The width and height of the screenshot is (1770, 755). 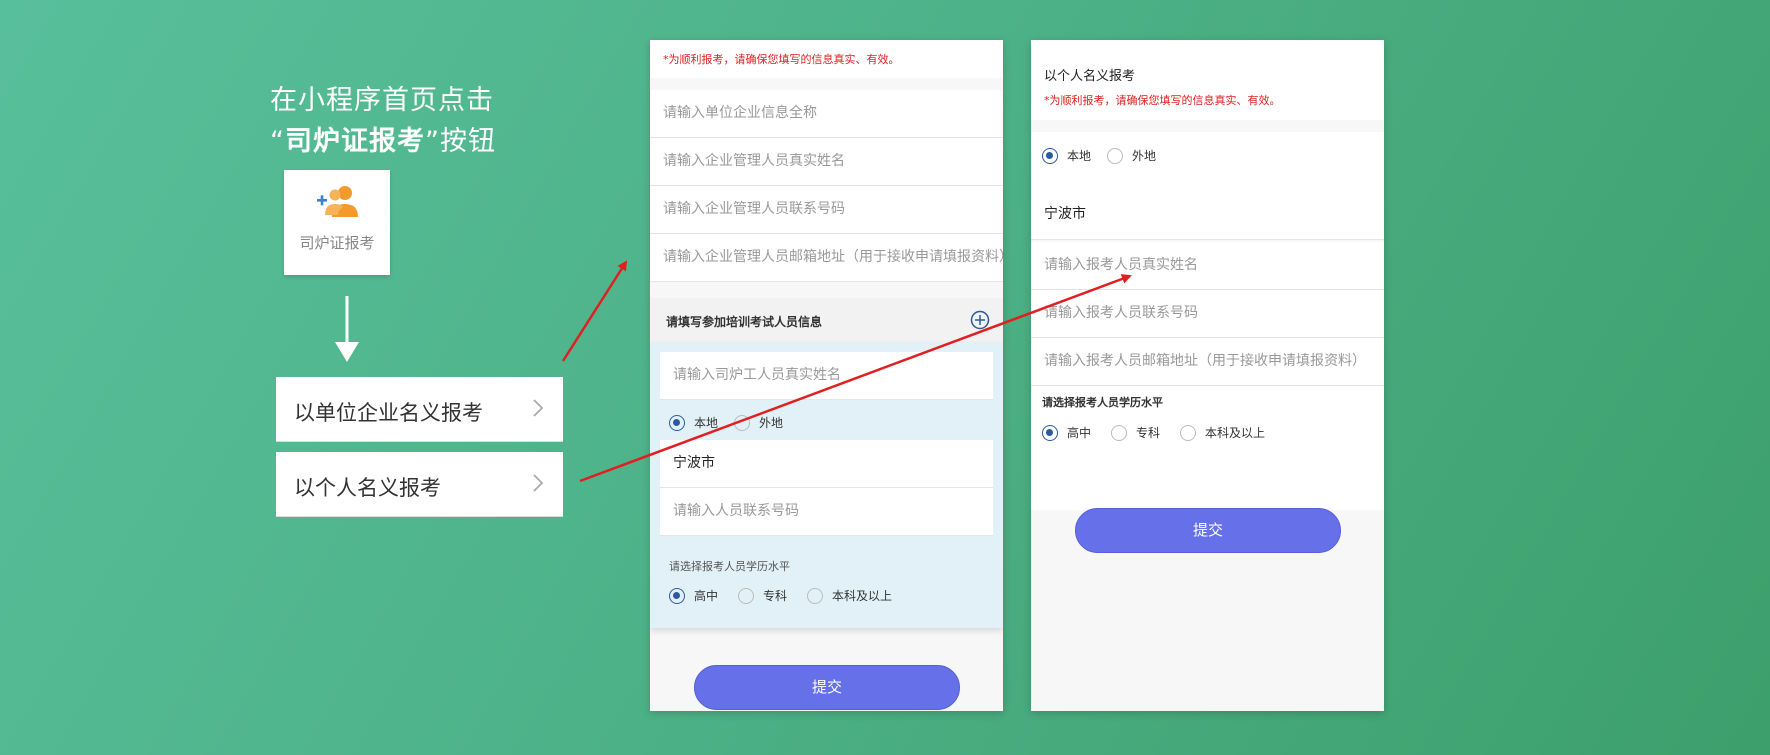 What do you see at coordinates (744, 322) in the screenshot?
I see `section-title: 请填写参加培训考试人员信息` at bounding box center [744, 322].